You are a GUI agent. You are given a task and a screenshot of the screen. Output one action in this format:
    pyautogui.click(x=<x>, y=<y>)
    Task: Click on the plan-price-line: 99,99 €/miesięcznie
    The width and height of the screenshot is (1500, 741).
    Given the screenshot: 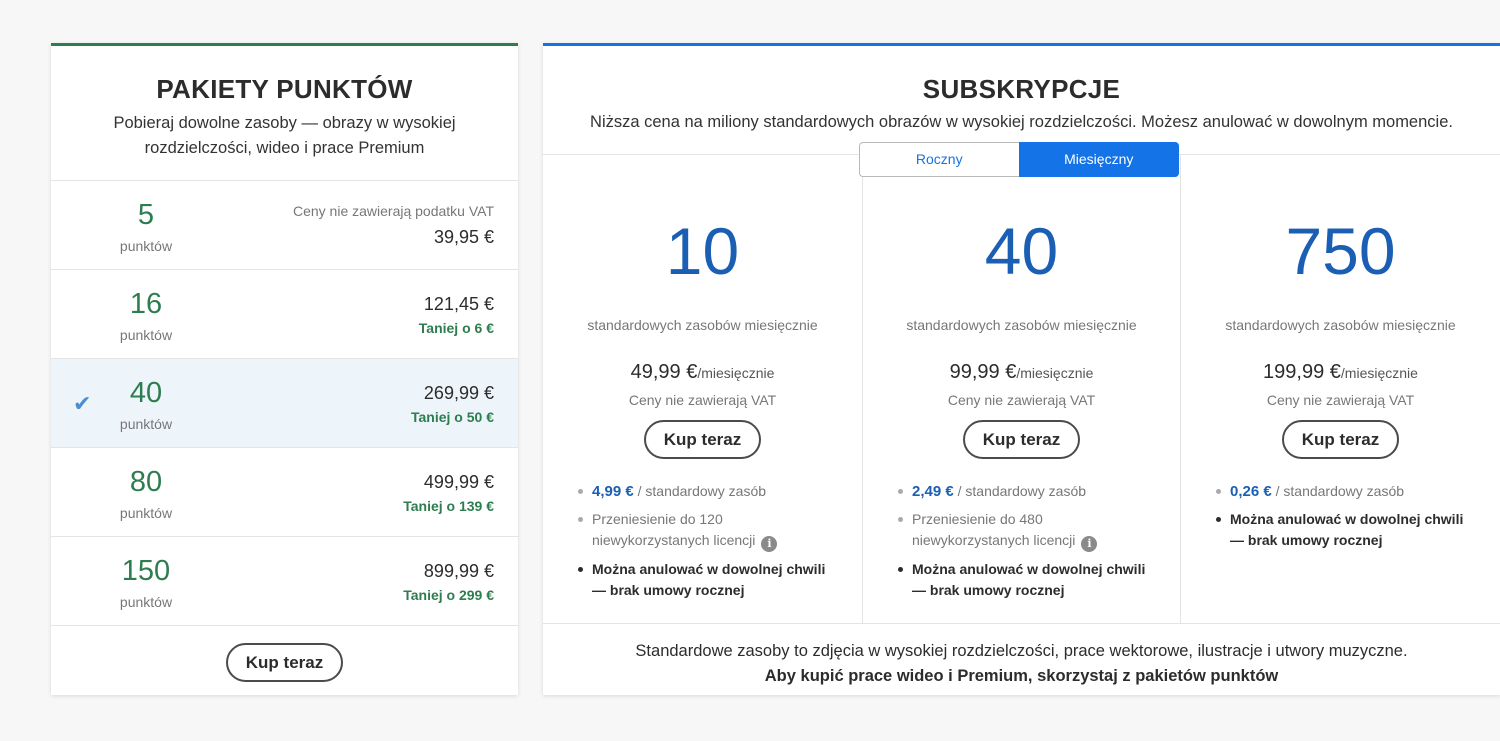 What is the action you would take?
    pyautogui.click(x=1021, y=372)
    